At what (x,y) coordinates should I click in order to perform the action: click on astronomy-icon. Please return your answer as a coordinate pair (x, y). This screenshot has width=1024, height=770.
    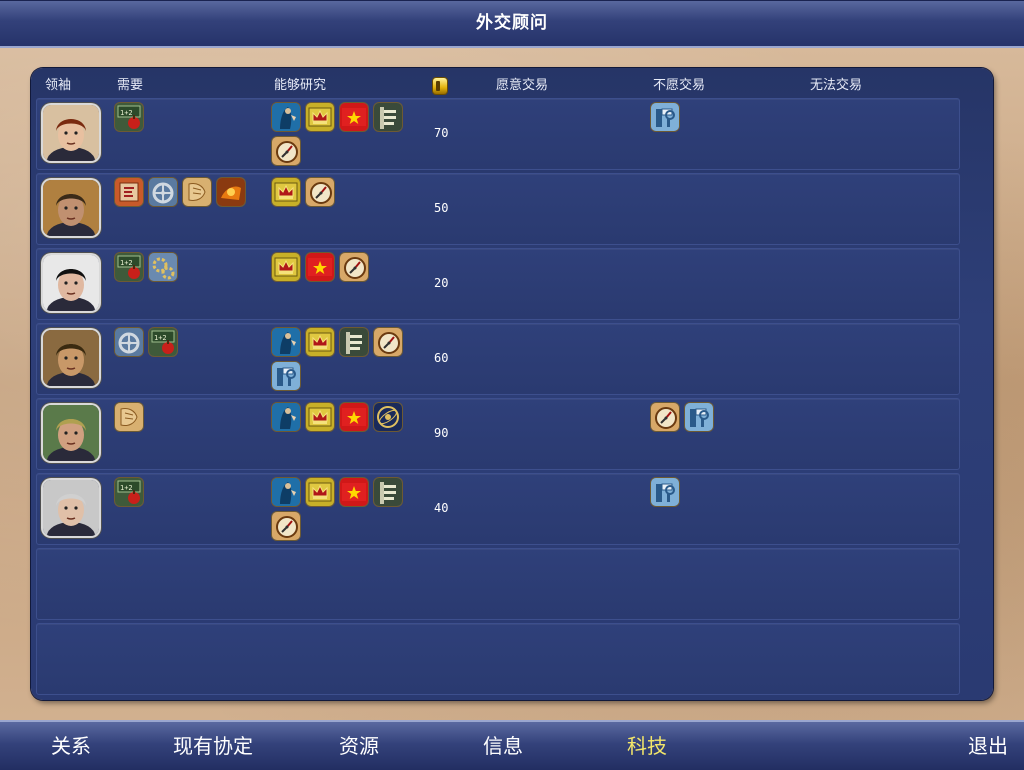
    Looking at the image, I should click on (388, 417).